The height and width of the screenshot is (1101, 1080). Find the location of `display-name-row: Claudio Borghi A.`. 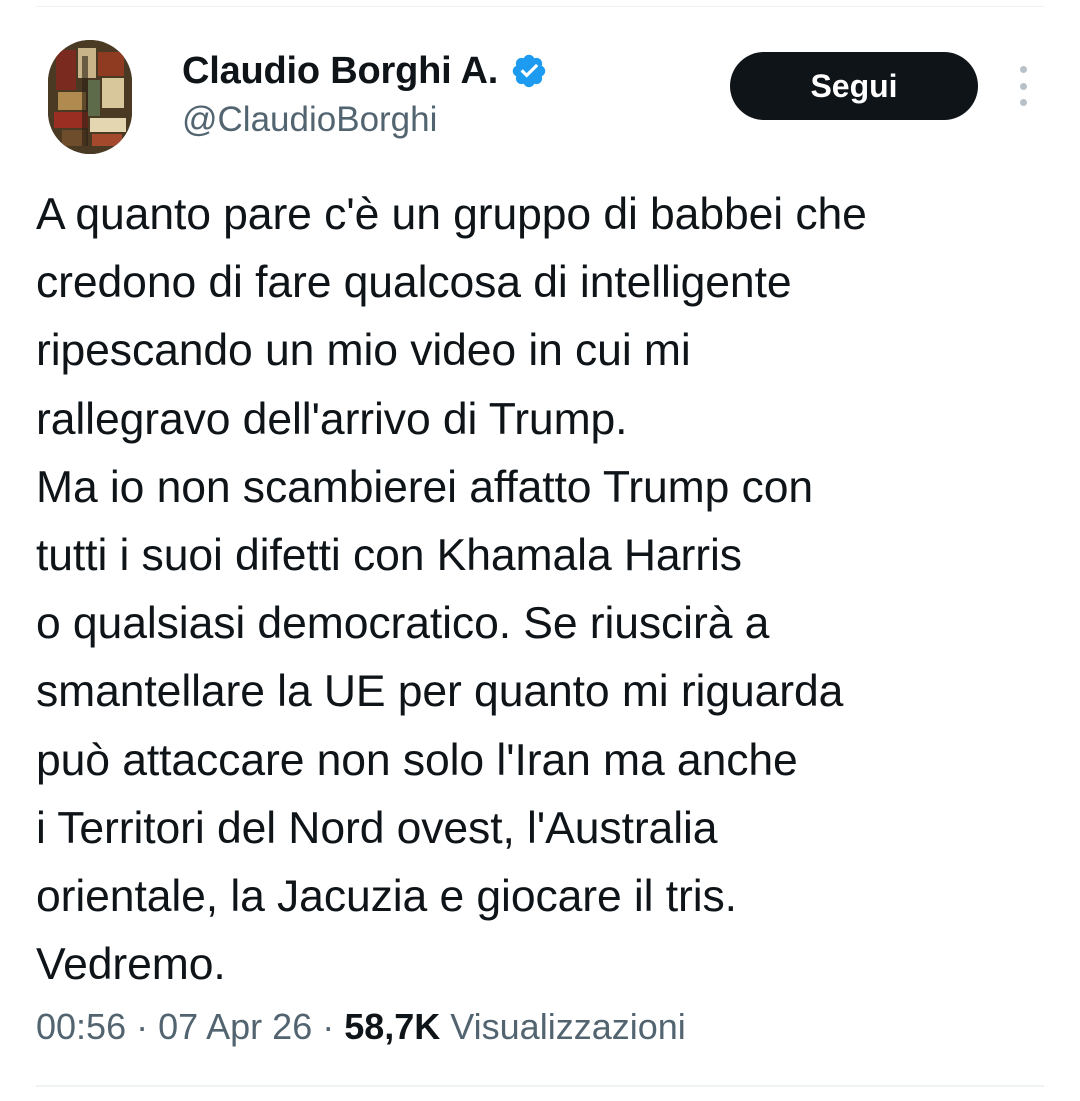

display-name-row: Claudio Borghi A. is located at coordinates (365, 71).